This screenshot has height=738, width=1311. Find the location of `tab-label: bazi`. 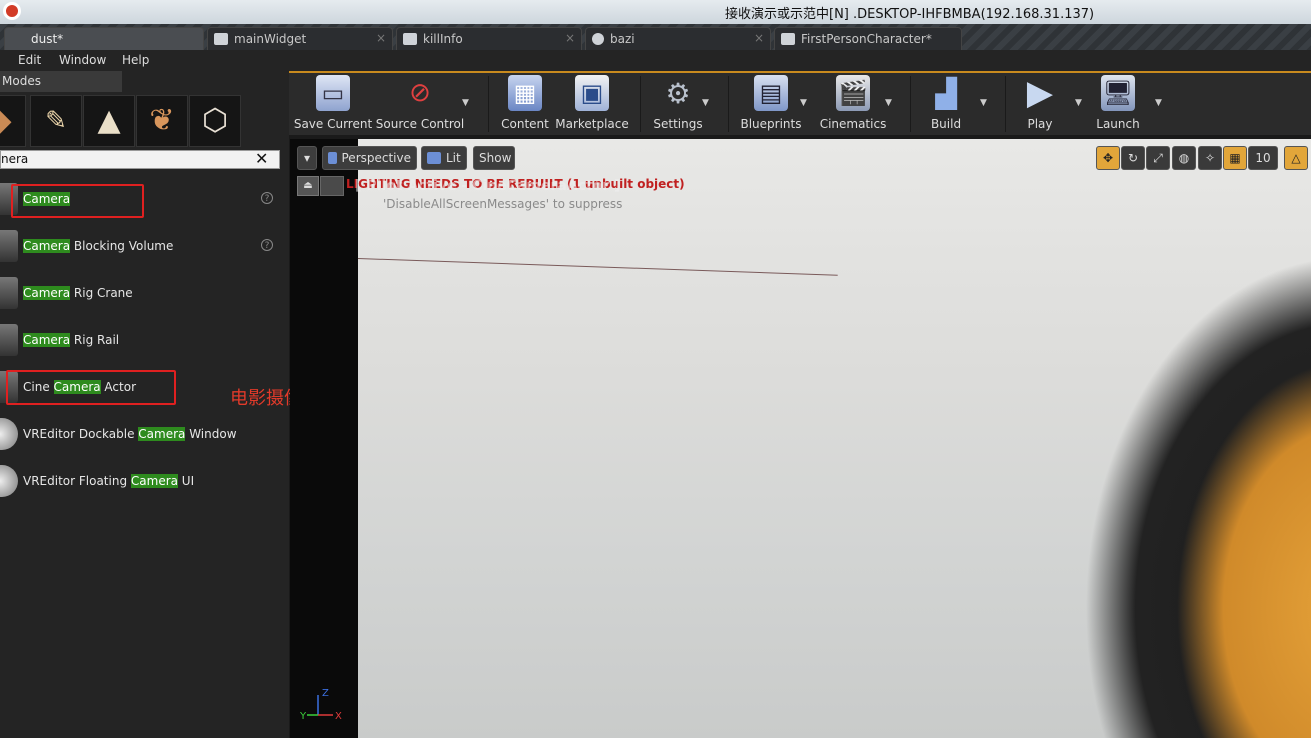

tab-label: bazi is located at coordinates (622, 39).